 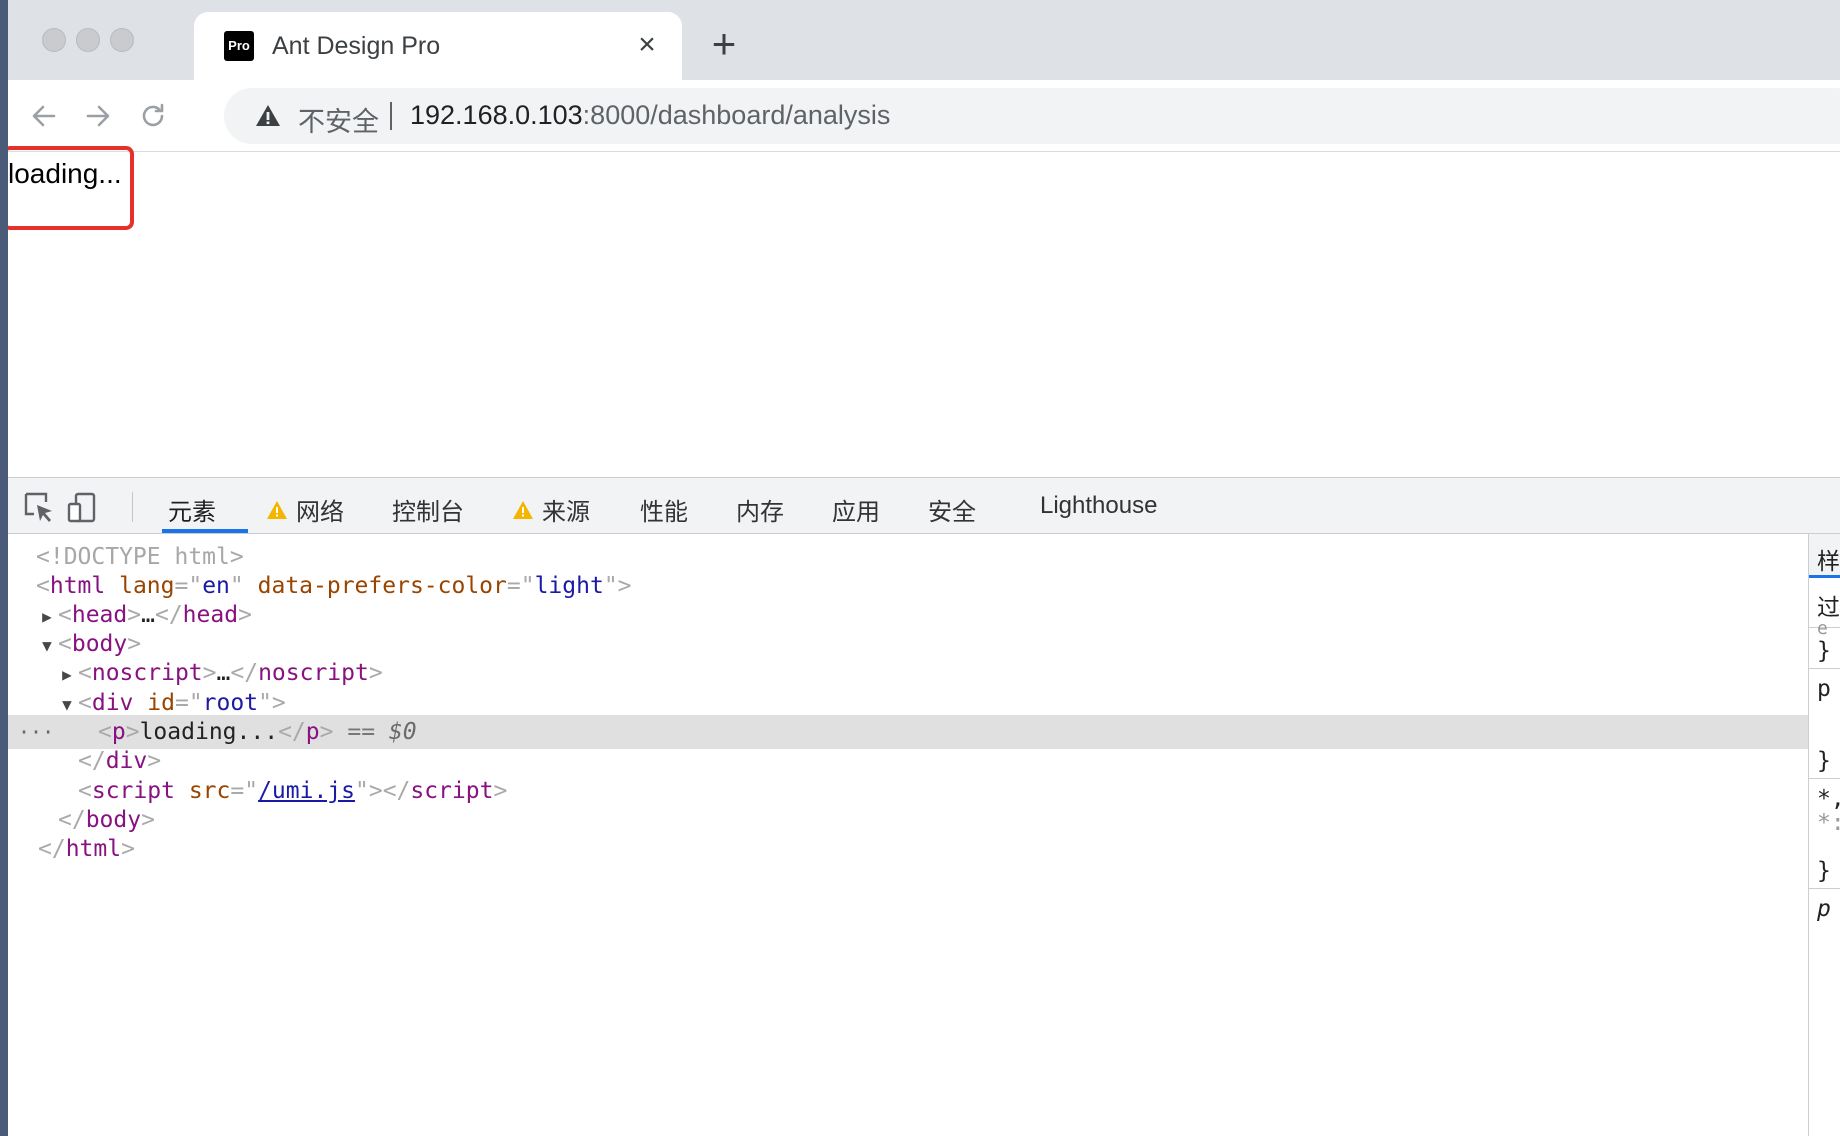 I want to click on tab-lighthouse-label: Lighthouse, so click(x=1099, y=505).